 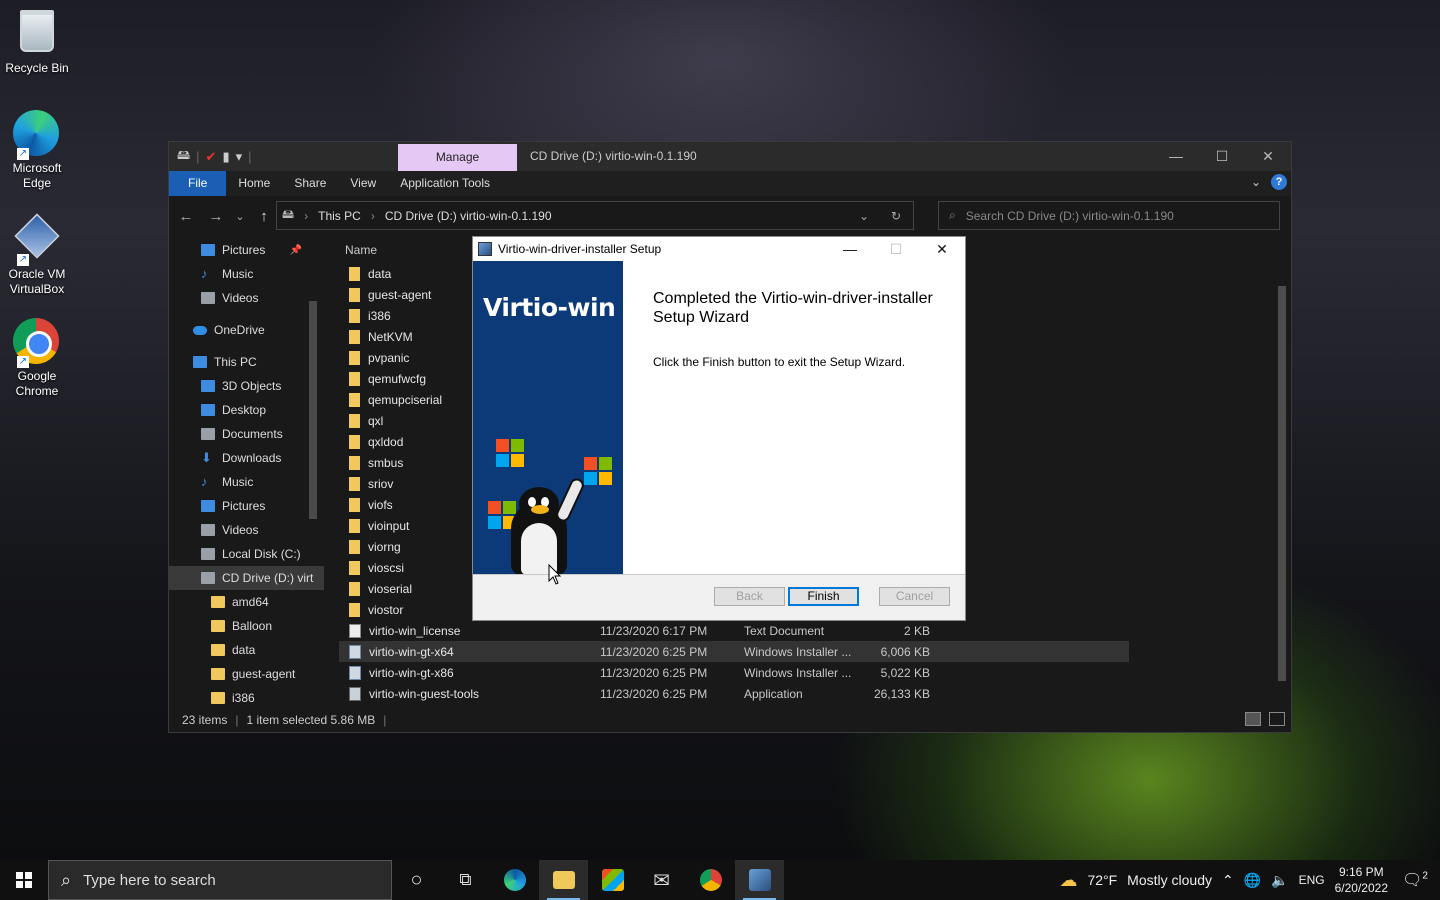 I want to click on customize-toolbar-icon: ▾, so click(x=239, y=157).